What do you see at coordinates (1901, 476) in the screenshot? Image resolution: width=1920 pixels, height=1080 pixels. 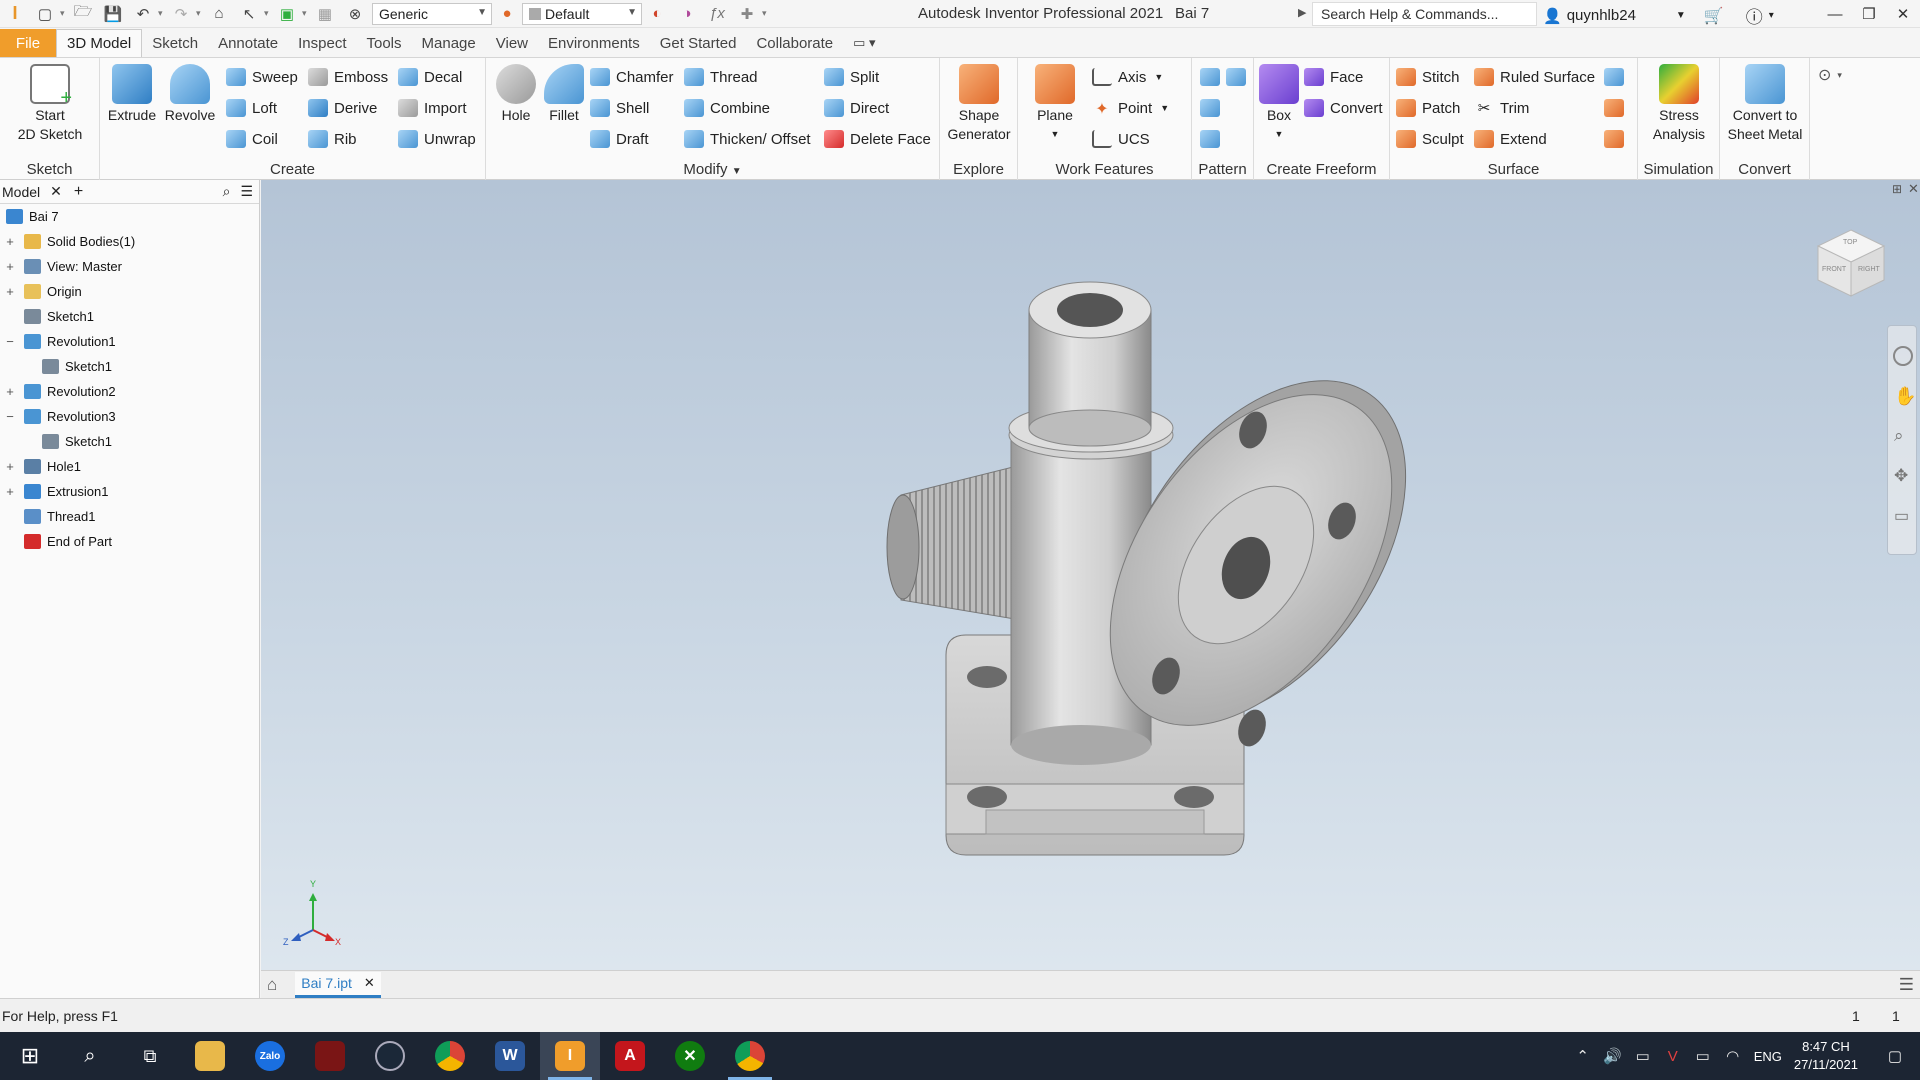 I see `orbit-icon: ✥` at bounding box center [1901, 476].